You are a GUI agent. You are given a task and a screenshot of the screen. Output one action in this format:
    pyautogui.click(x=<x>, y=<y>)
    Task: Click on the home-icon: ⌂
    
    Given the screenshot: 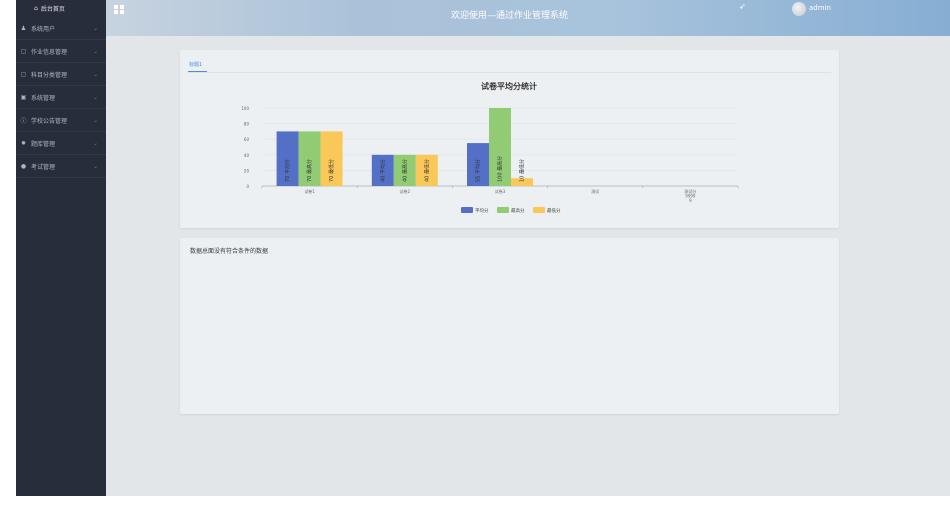 What is the action you would take?
    pyautogui.click(x=36, y=8)
    